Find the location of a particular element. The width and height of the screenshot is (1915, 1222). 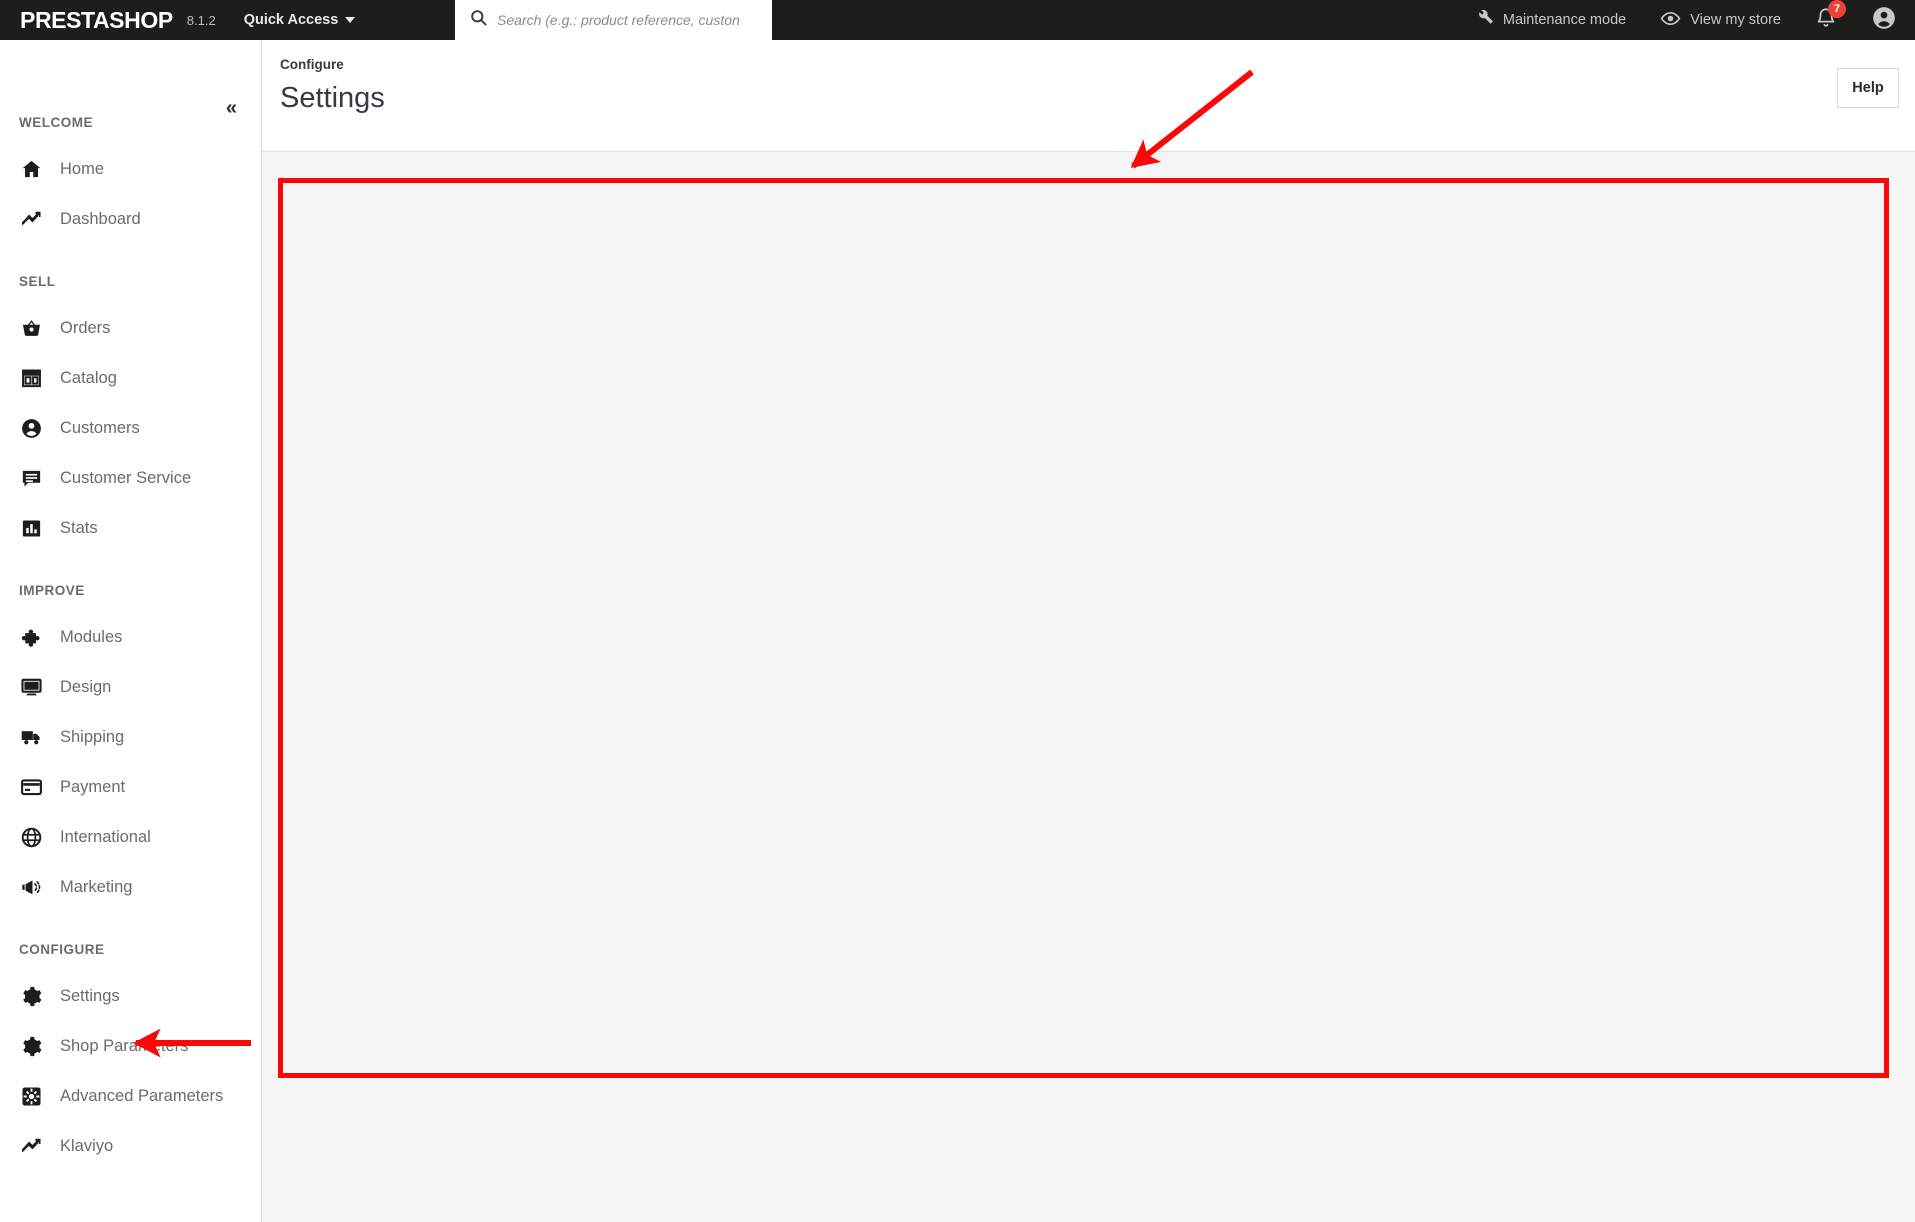

sidebar-item-marketing: Marketing is located at coordinates (131, 887).